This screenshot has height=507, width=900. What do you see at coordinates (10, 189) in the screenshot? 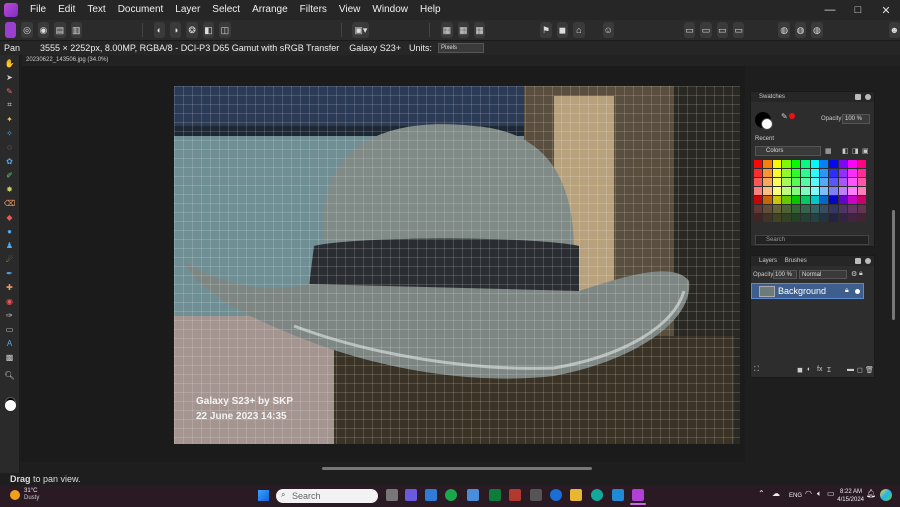
I see `pixel-tool-icon: ✸` at bounding box center [10, 189].